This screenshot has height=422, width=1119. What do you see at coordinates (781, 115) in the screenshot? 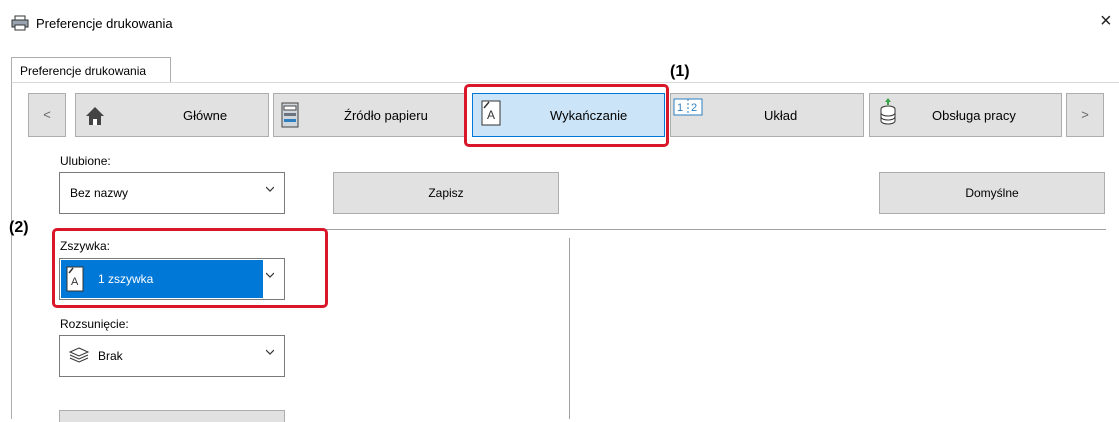
I see `nav-item-label: Układ` at bounding box center [781, 115].